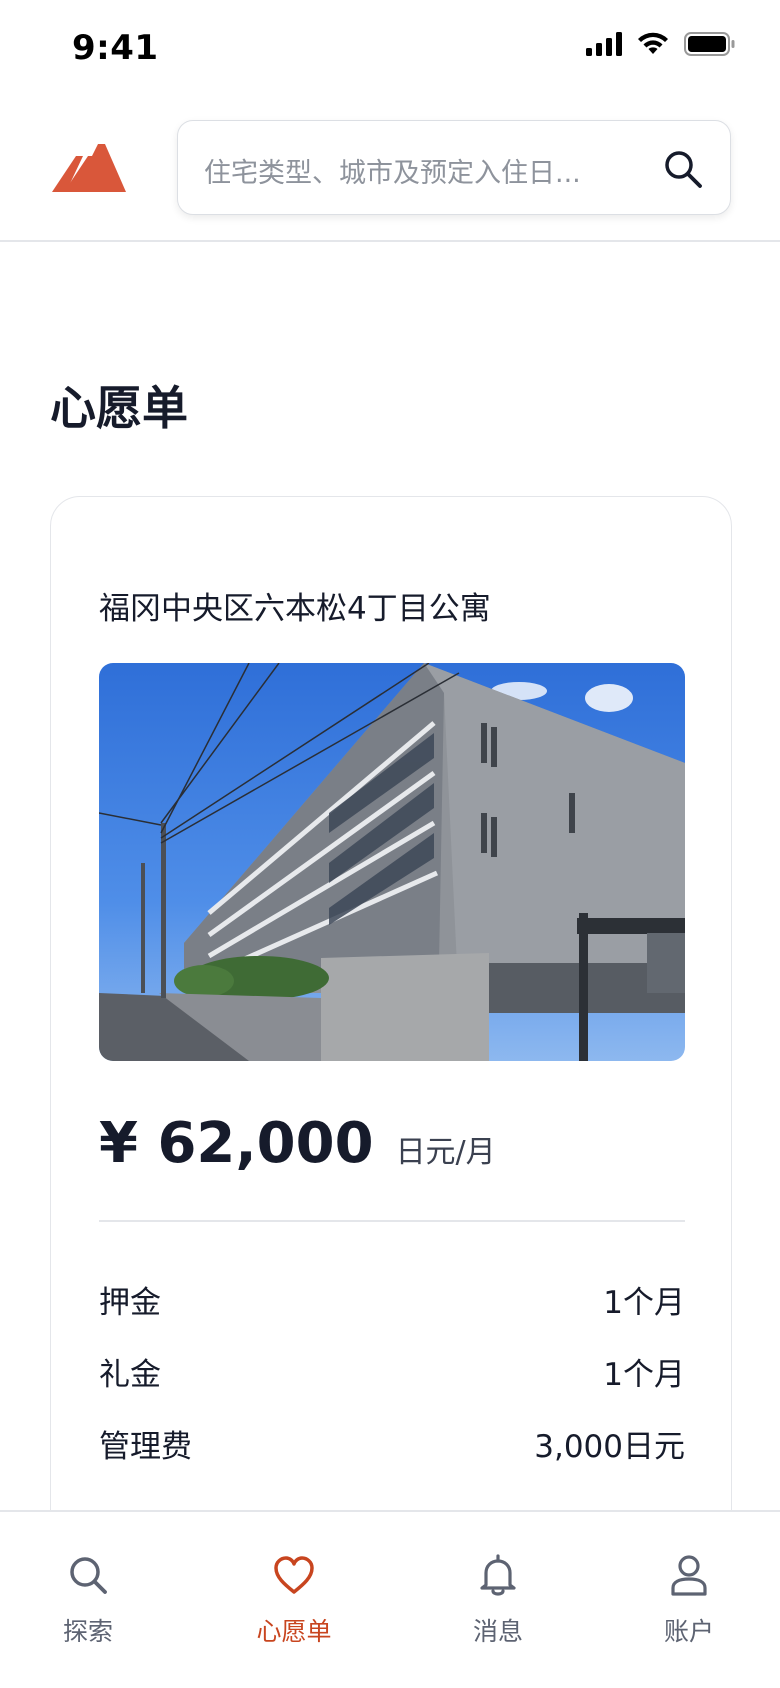 The image size is (780, 1688). What do you see at coordinates (294, 1575) in the screenshot?
I see `heart-icon` at bounding box center [294, 1575].